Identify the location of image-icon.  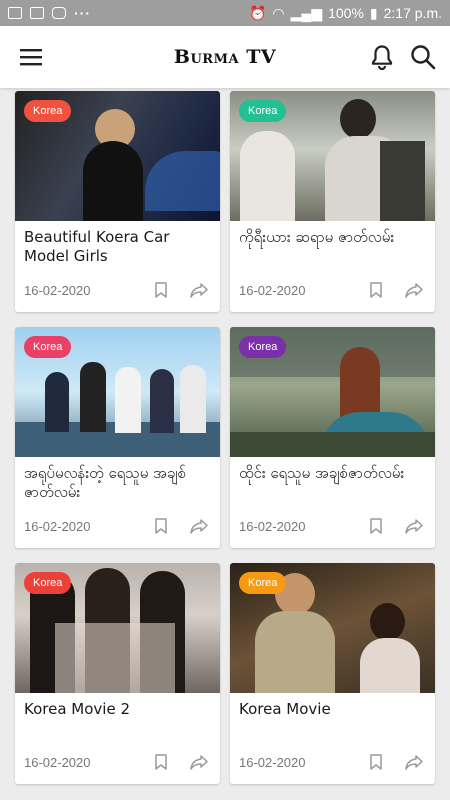
(15, 13).